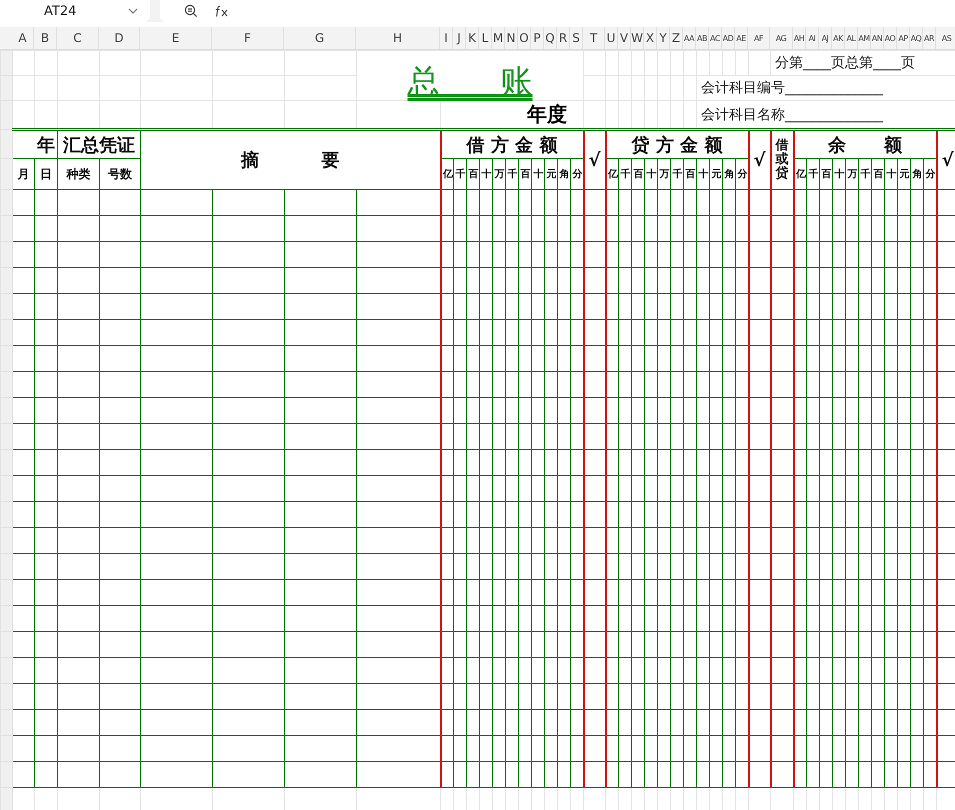 Image resolution: width=955 pixels, height=810 pixels. What do you see at coordinates (677, 145) in the screenshot?
I see `column-heading: 贷 方 金 额` at bounding box center [677, 145].